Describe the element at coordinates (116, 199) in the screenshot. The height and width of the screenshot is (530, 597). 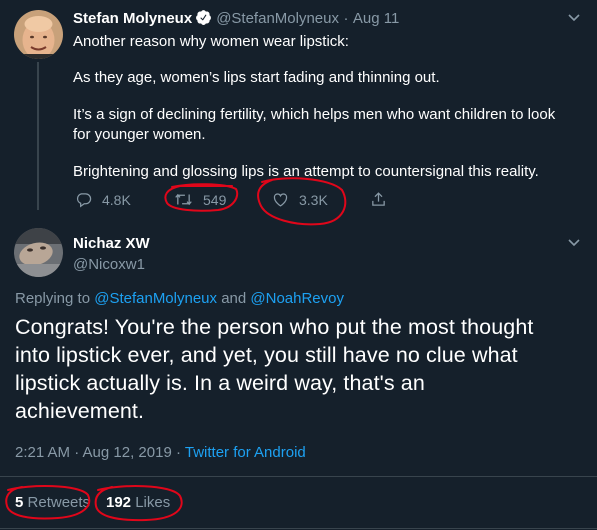
I see `reply-count: 4.8K` at that location.